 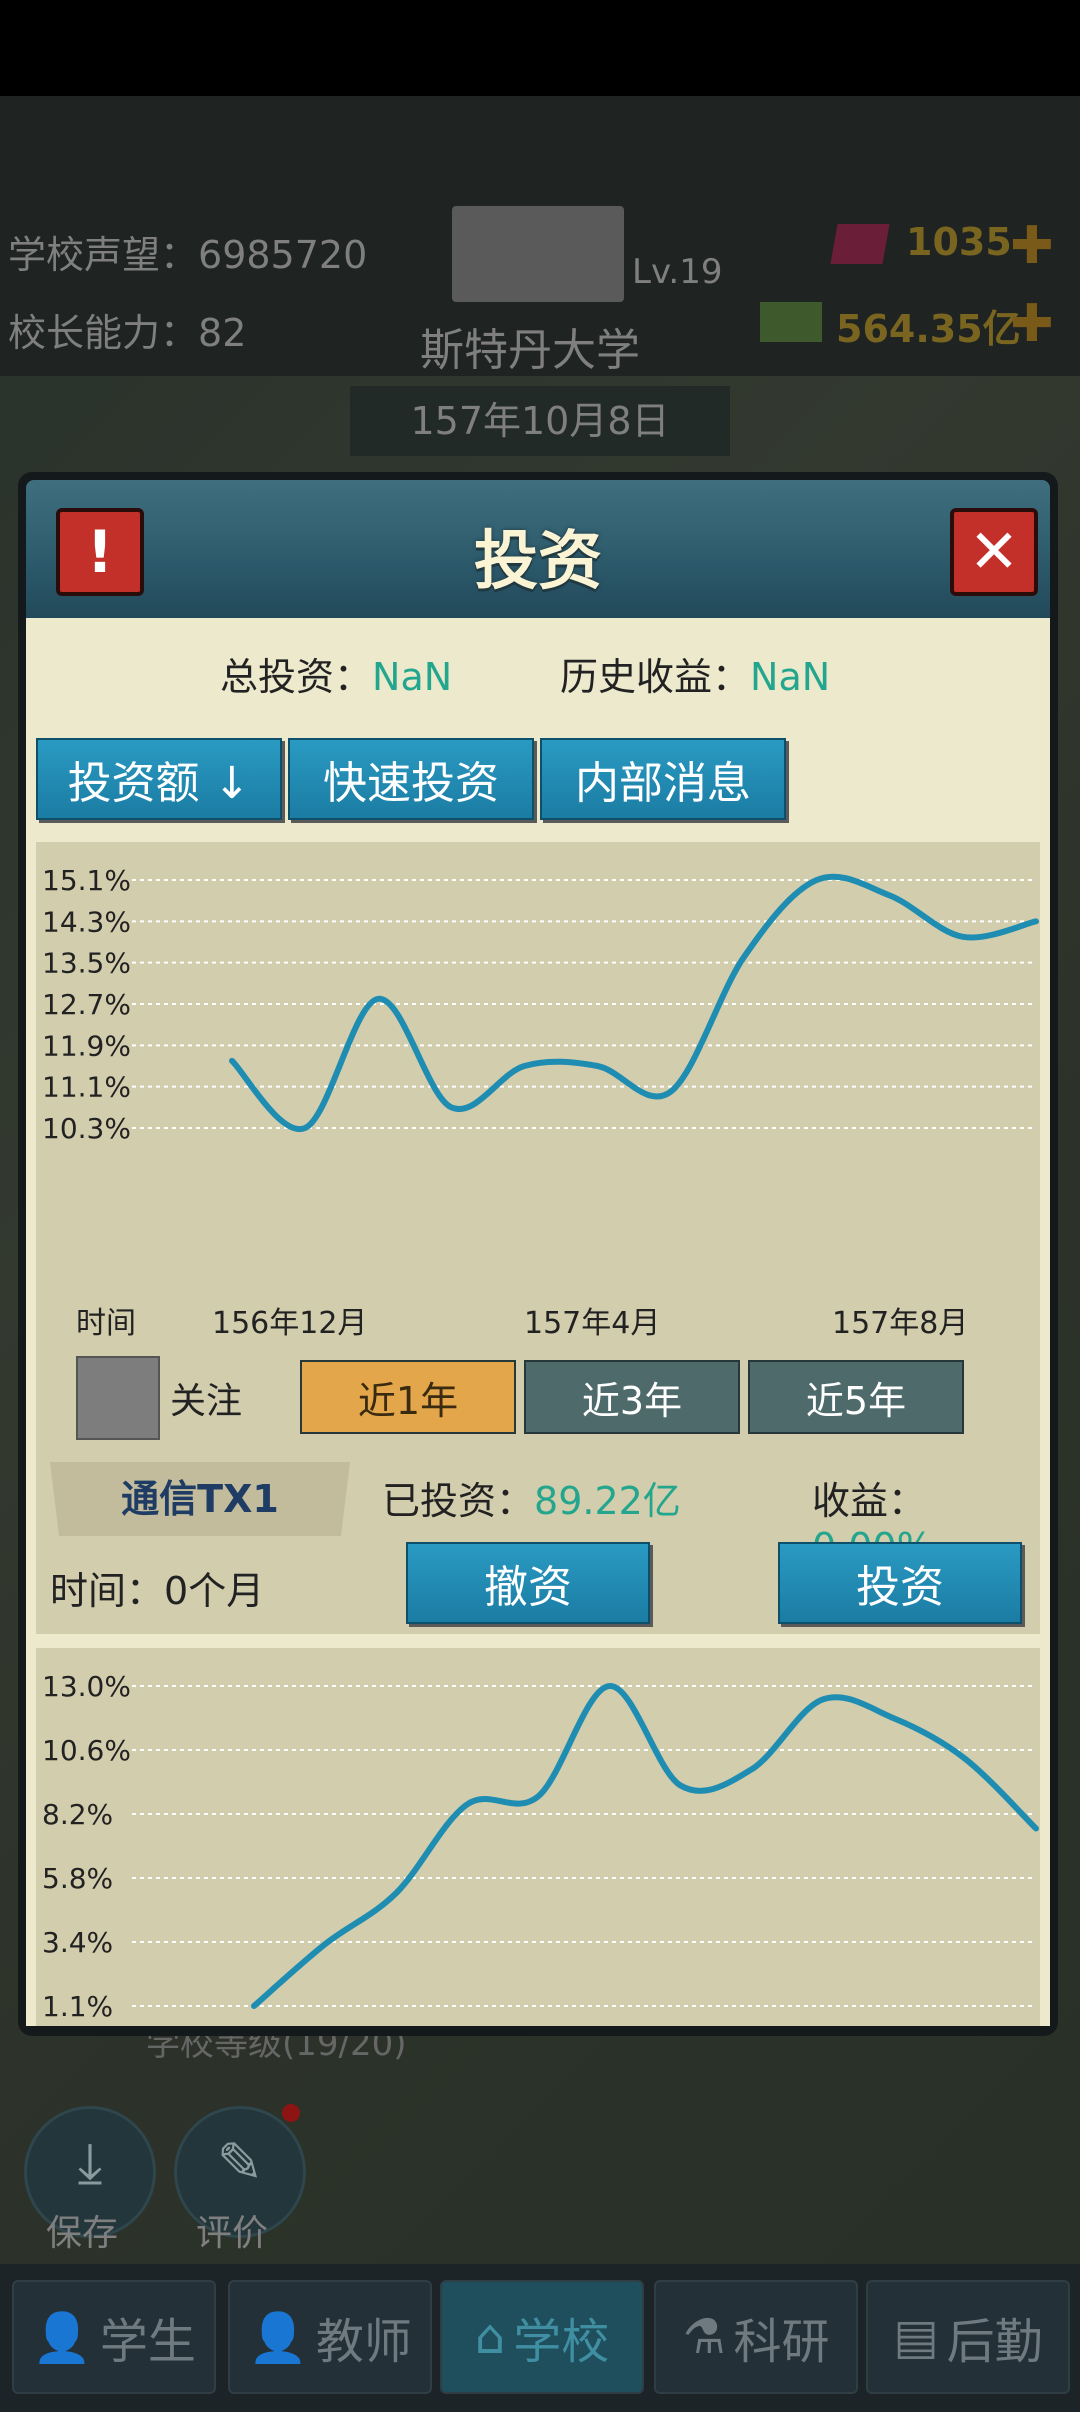 I want to click on ability: 校长能力：82, so click(x=127, y=329).